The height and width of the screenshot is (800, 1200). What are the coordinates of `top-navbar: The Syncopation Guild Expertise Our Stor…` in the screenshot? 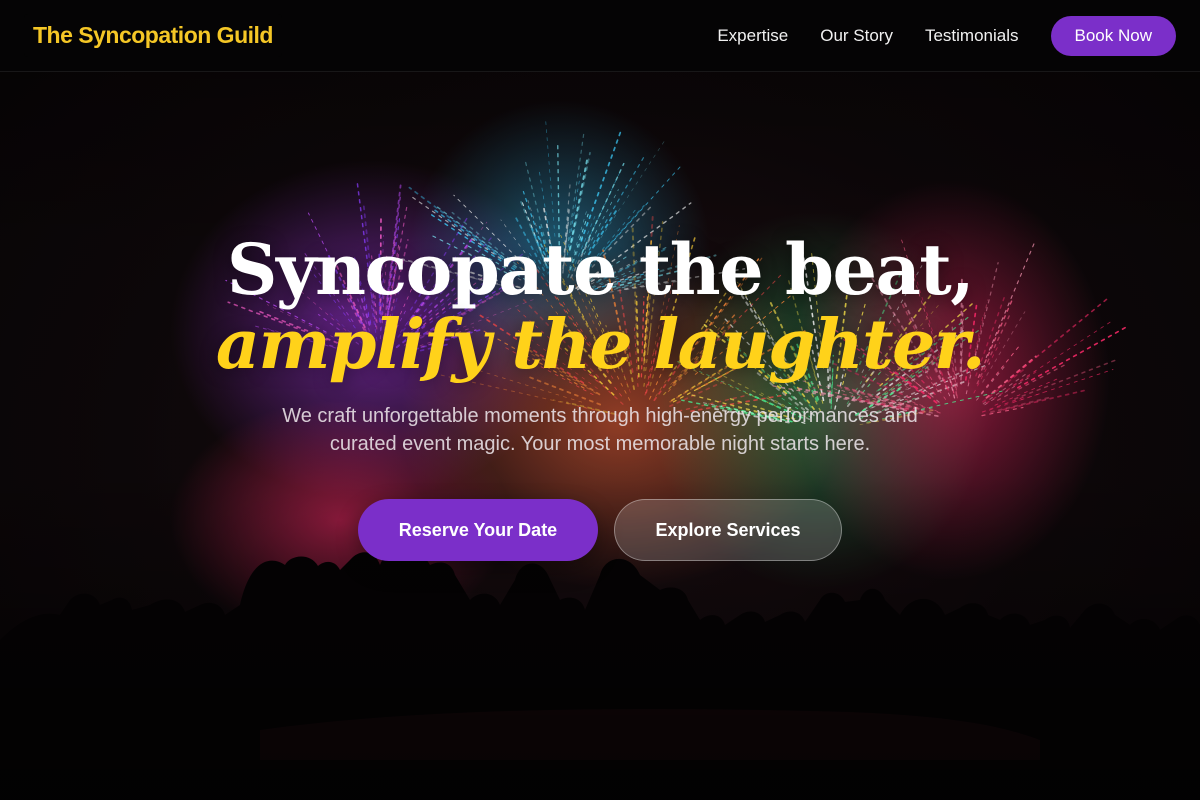 It's located at (600, 36).